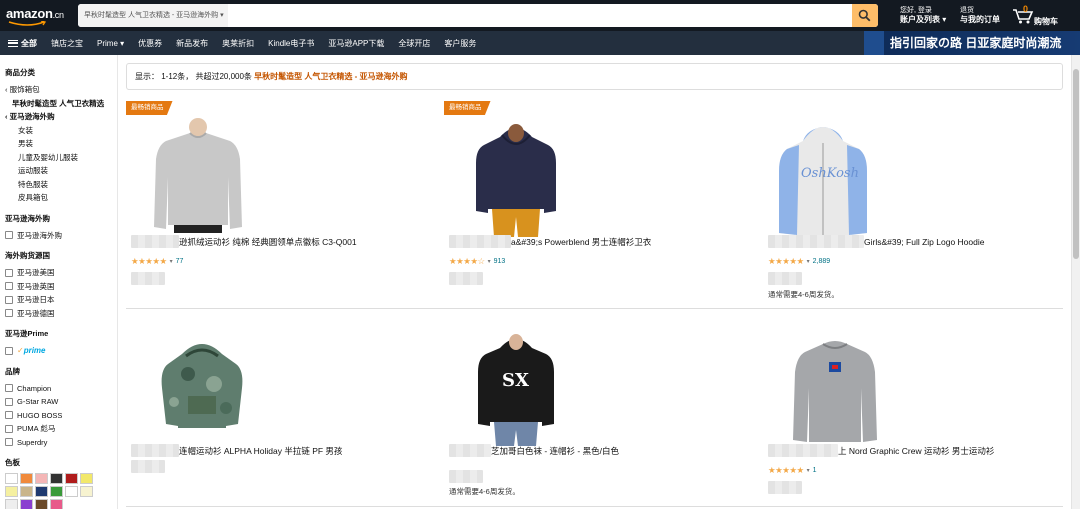  Describe the element at coordinates (516, 385) in the screenshot. I see `product-image: SX` at that location.